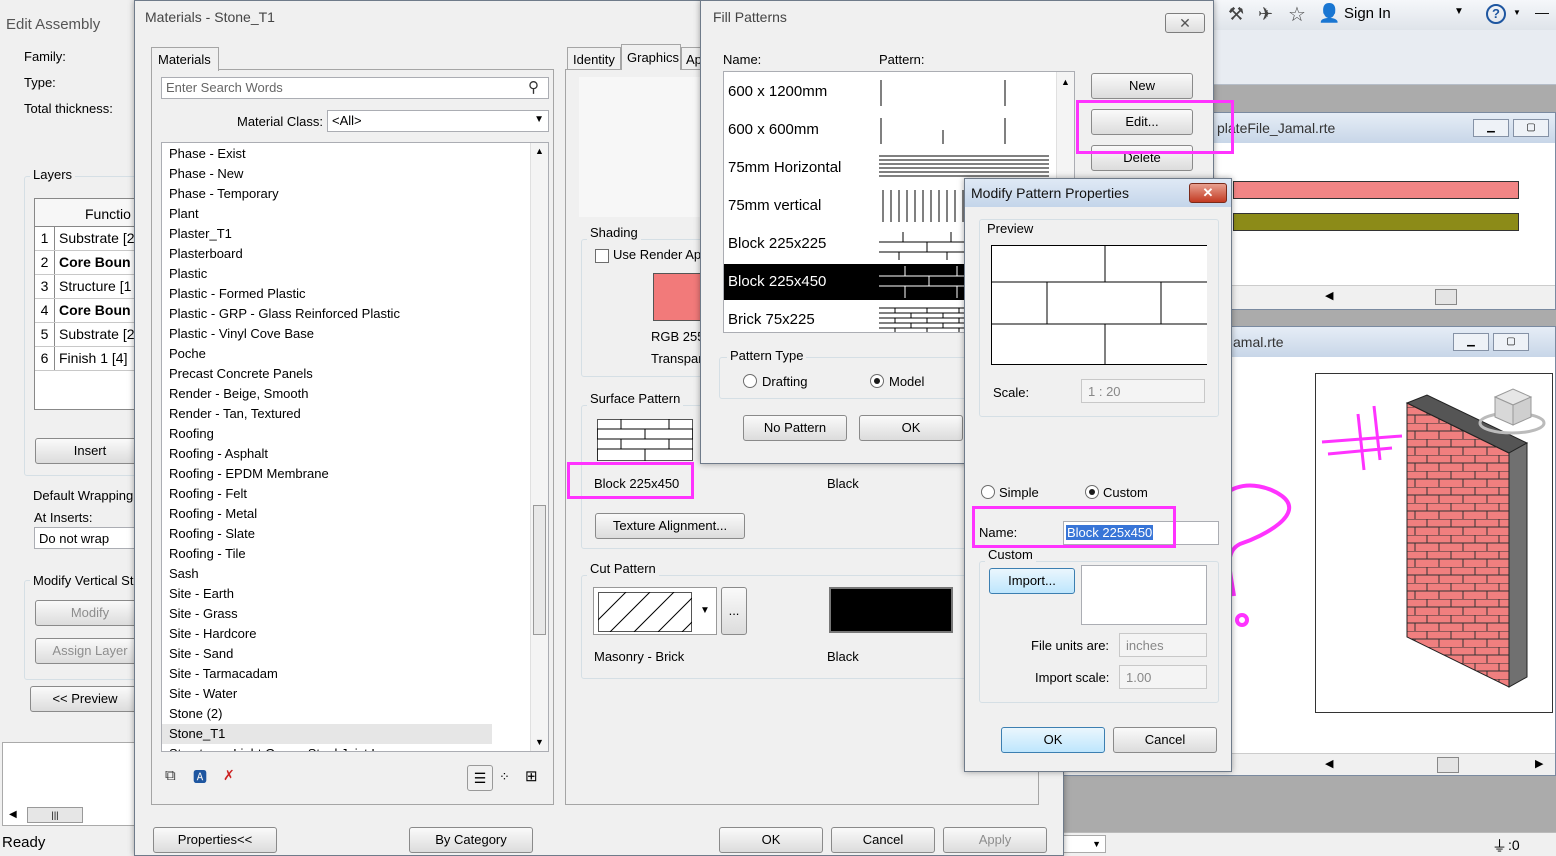 Image resolution: width=1556 pixels, height=856 pixels. I want to click on surface-pattern-preview, so click(645, 440).